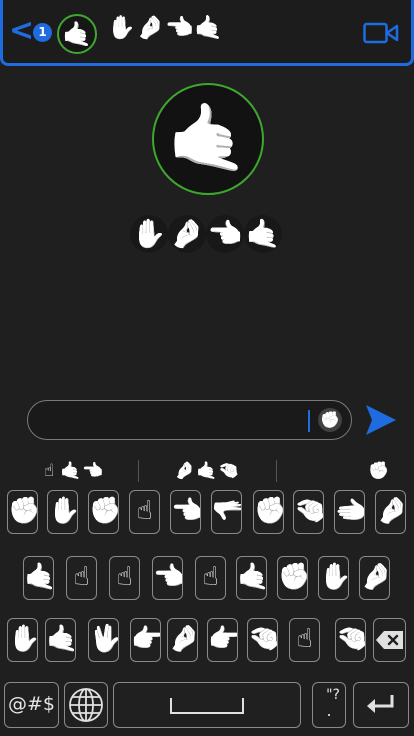 This screenshot has height=736, width=414. I want to click on send-icon, so click(381, 420).